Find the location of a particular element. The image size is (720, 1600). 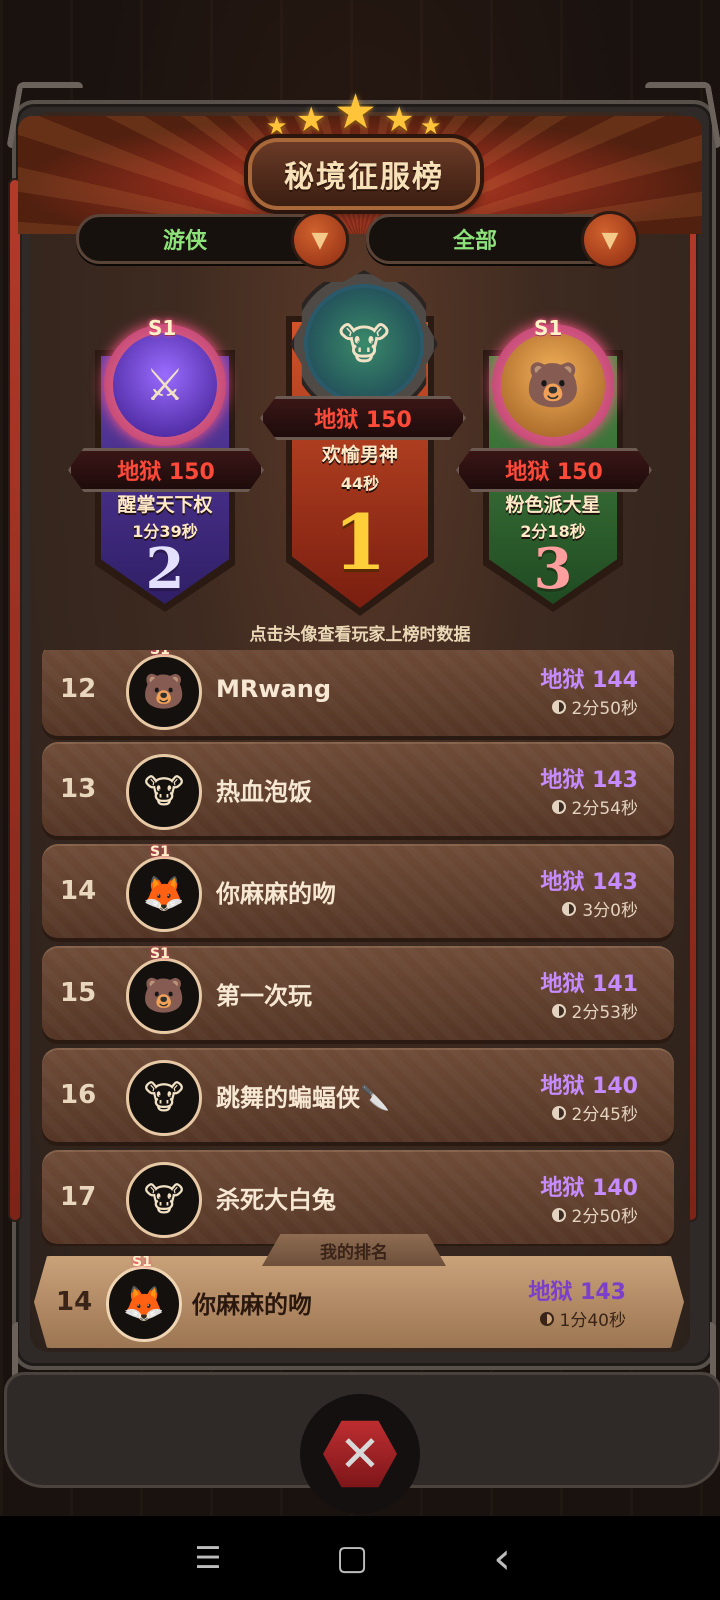

row-rank: 15 is located at coordinates (78, 993).